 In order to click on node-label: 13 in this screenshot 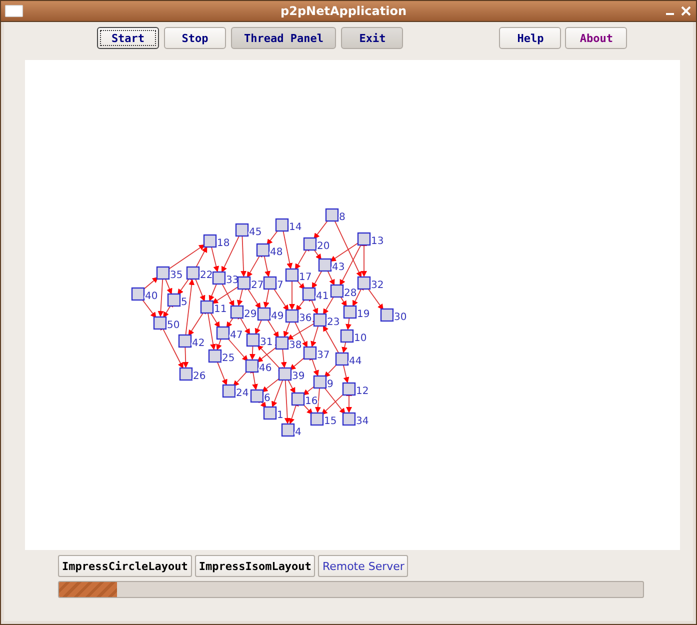, I will do `click(377, 241)`.